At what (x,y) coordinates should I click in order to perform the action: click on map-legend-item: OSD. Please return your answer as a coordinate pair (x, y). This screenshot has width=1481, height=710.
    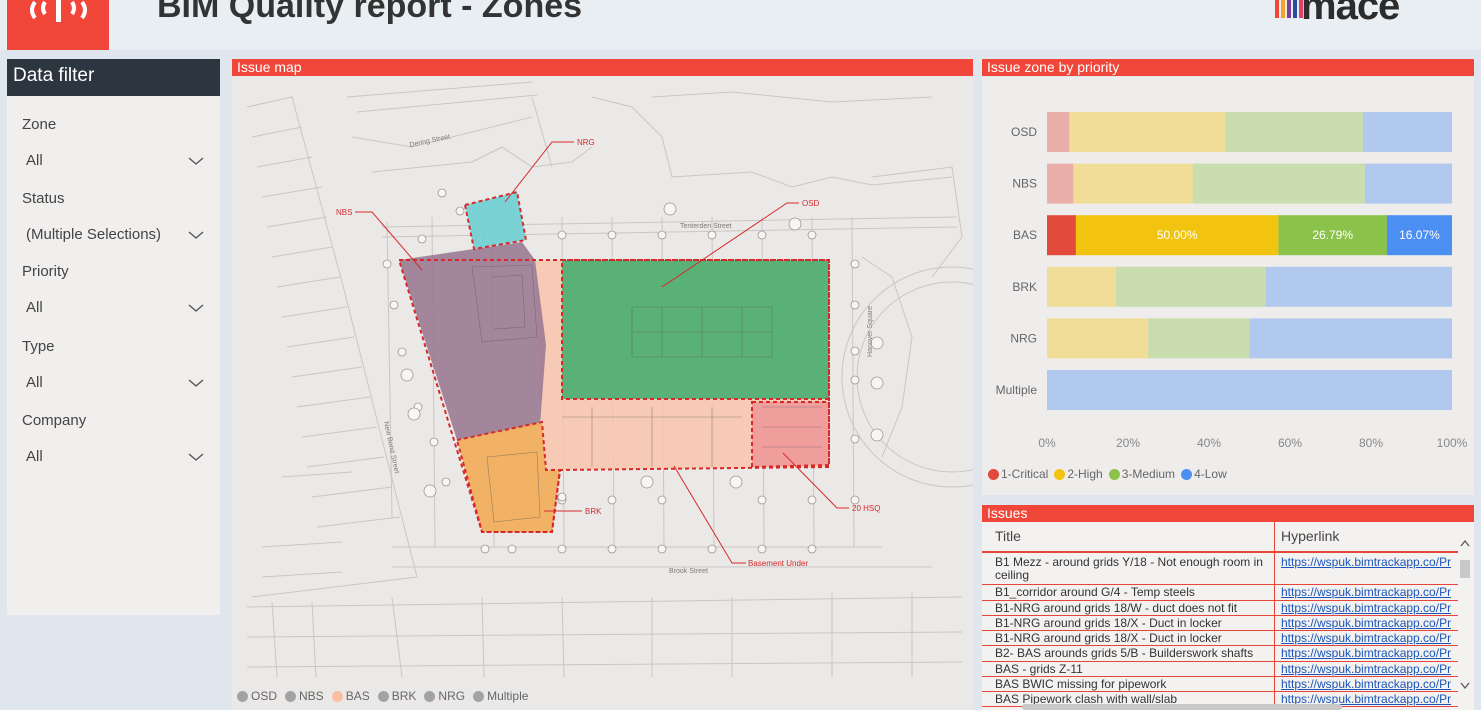
    Looking at the image, I should click on (257, 696).